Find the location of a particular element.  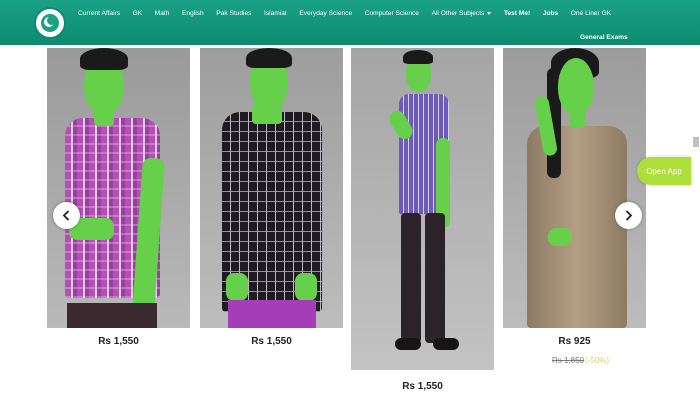

nav-islamiat: Islamiat is located at coordinates (275, 13).